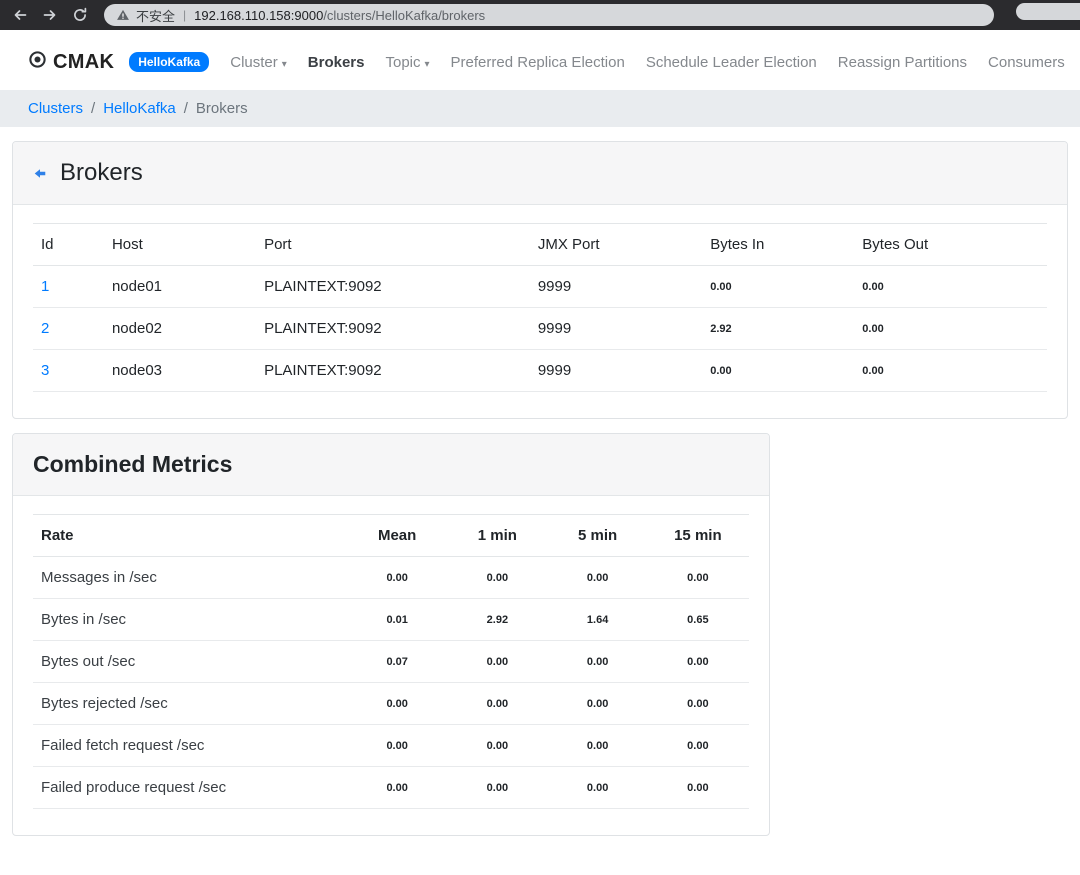  I want to click on nav-item-cluster: Cluster ▾, so click(258, 62).